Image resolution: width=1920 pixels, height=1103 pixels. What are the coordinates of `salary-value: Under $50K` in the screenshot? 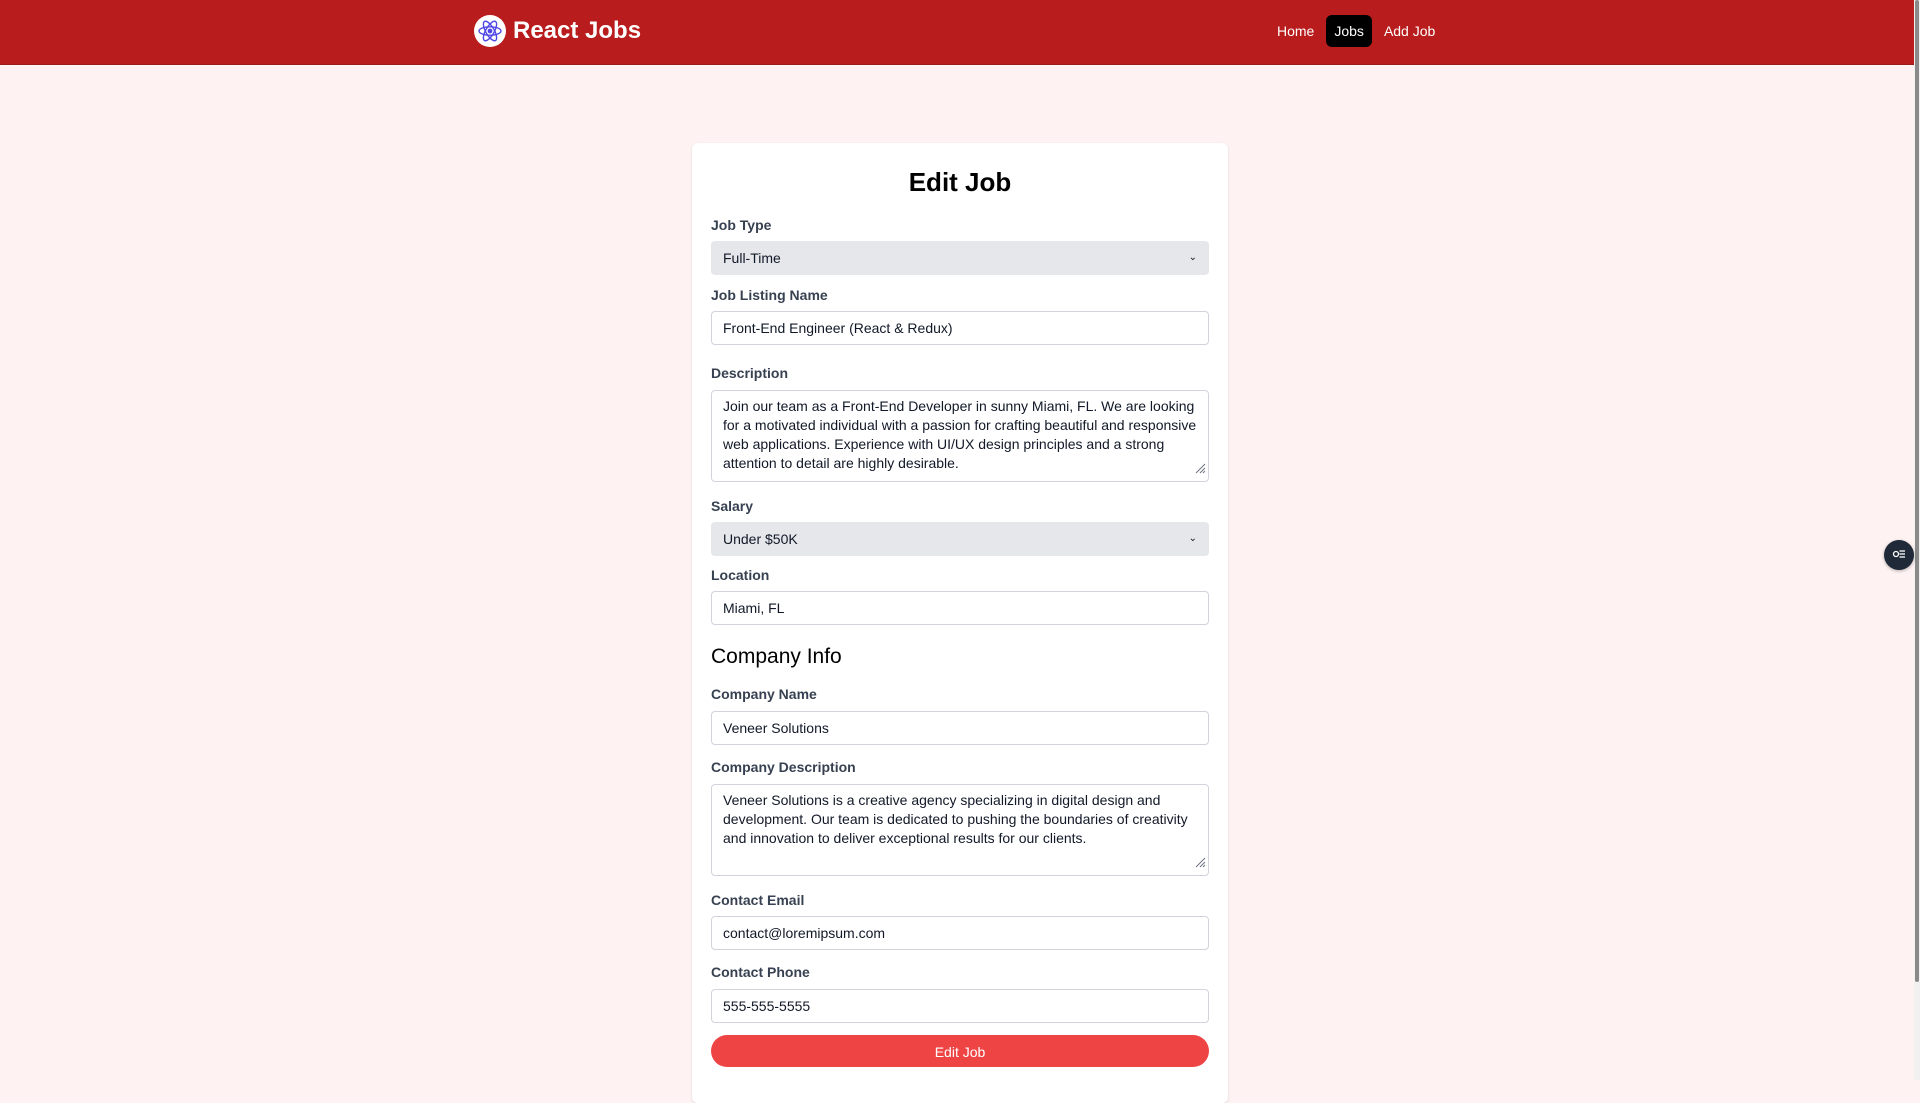 It's located at (760, 539).